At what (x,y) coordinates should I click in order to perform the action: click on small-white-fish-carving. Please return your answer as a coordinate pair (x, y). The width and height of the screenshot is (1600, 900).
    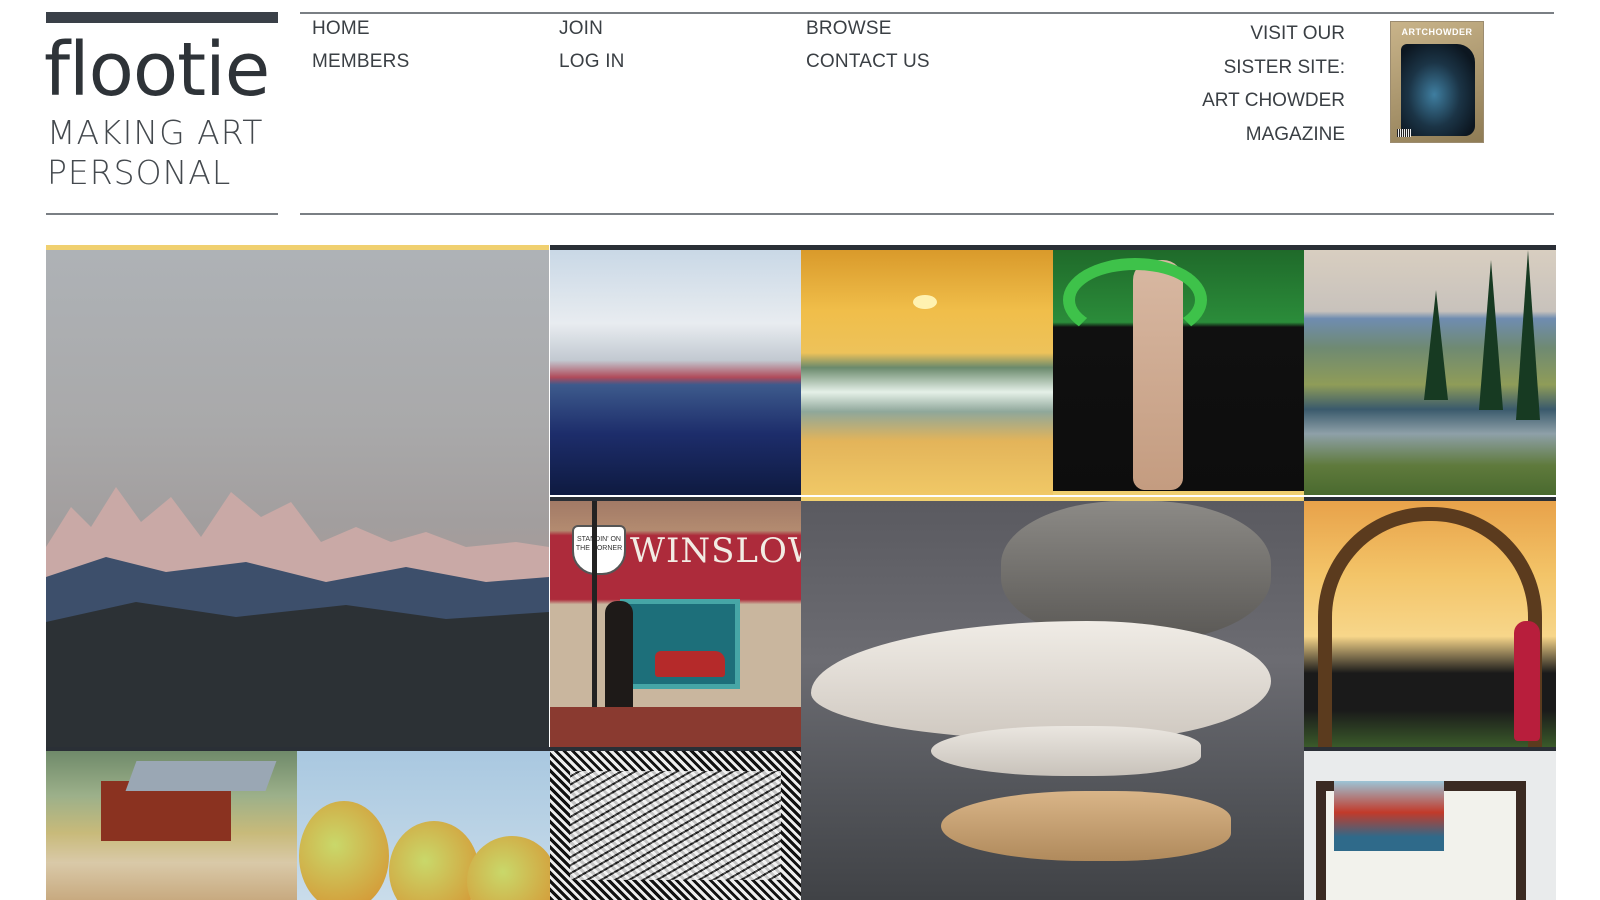
    Looking at the image, I should click on (1066, 751).